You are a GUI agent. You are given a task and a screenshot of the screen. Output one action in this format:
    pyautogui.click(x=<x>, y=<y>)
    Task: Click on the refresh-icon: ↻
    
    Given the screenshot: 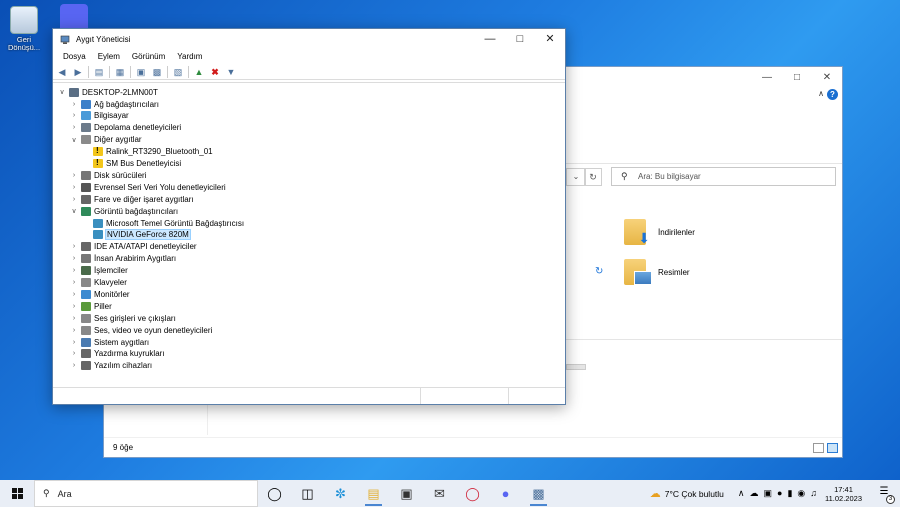 What is the action you would take?
    pyautogui.click(x=593, y=177)
    